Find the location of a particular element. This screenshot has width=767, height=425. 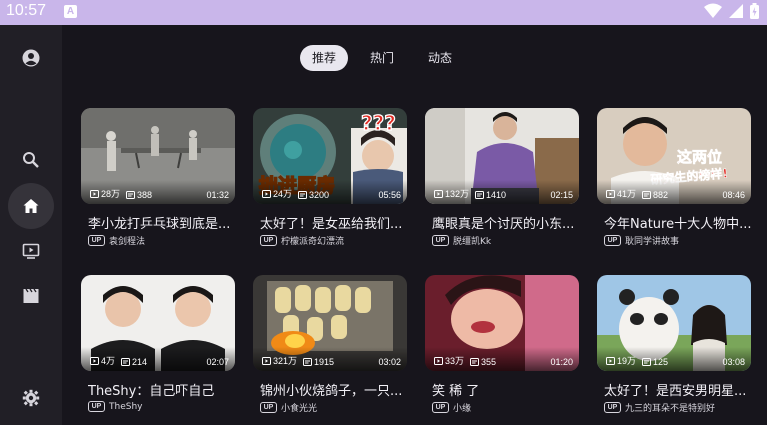

video-uploader: UP 小食光光 is located at coordinates (288, 407).